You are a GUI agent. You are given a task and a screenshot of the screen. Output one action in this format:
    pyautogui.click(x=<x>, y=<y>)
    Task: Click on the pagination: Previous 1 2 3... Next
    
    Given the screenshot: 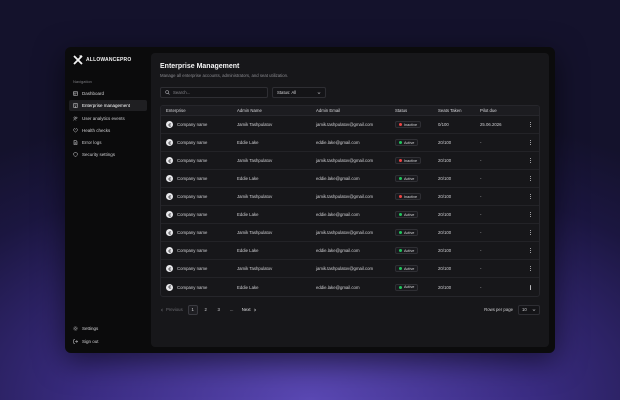 What is the action you would take?
    pyautogui.click(x=208, y=309)
    